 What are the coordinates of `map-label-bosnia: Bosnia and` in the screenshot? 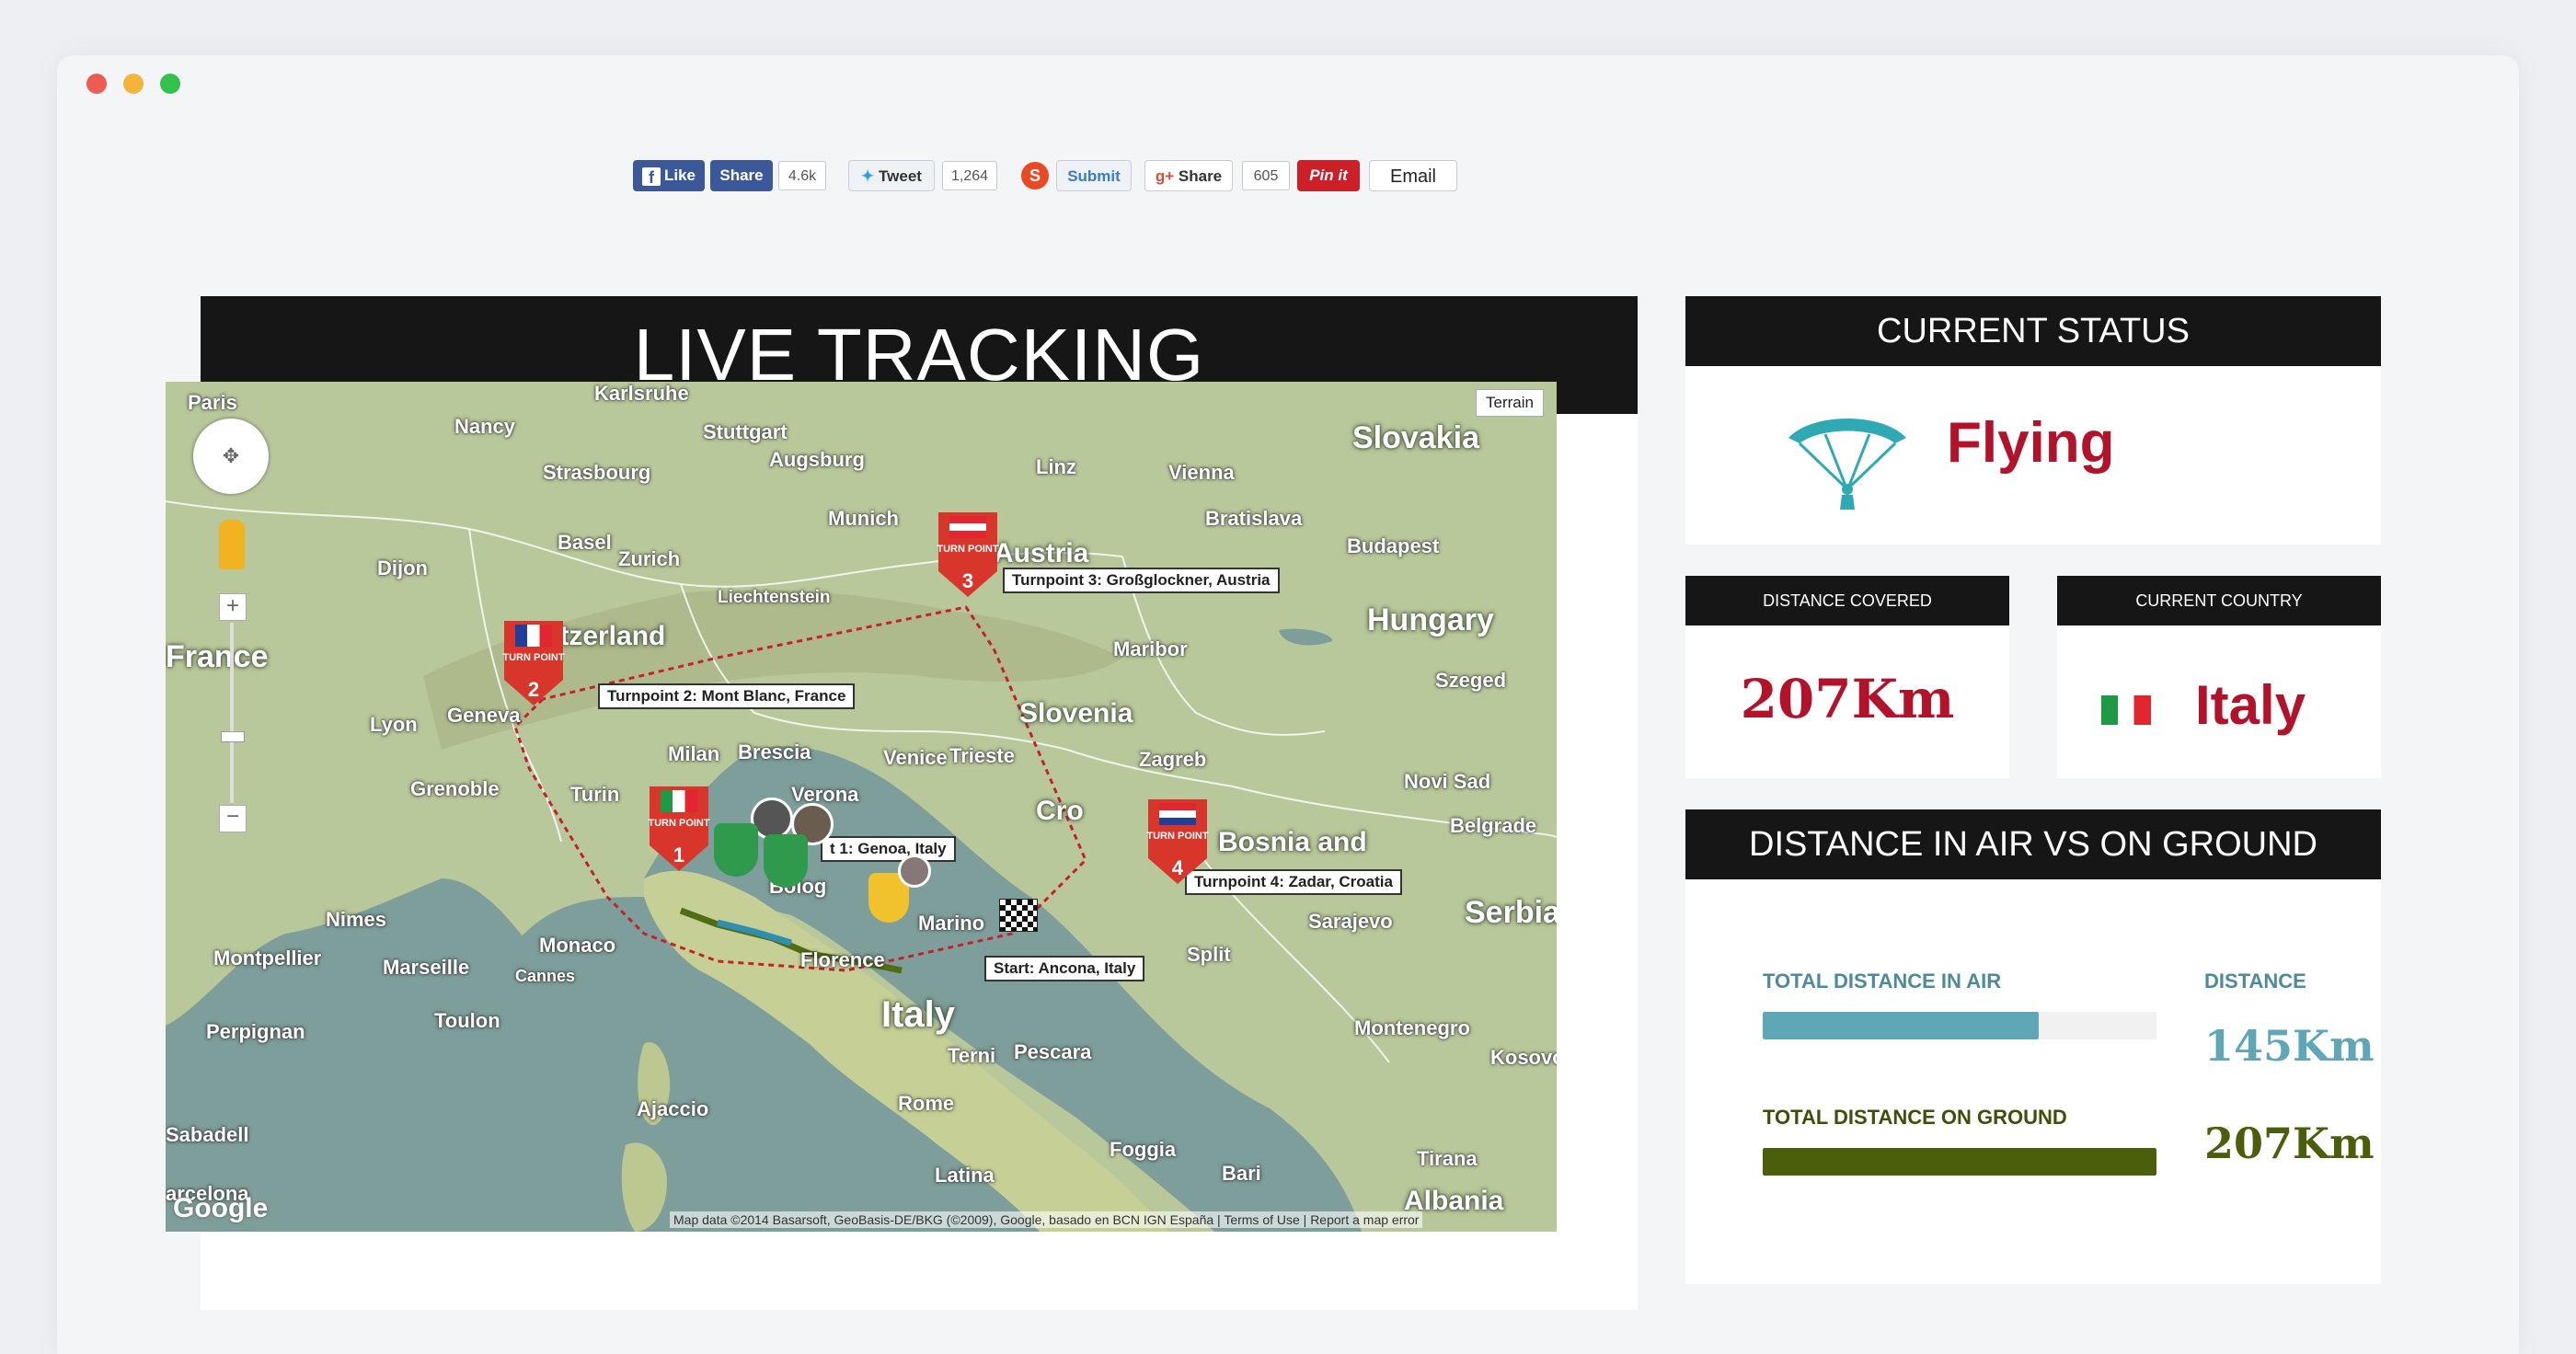 It's located at (1292, 842).